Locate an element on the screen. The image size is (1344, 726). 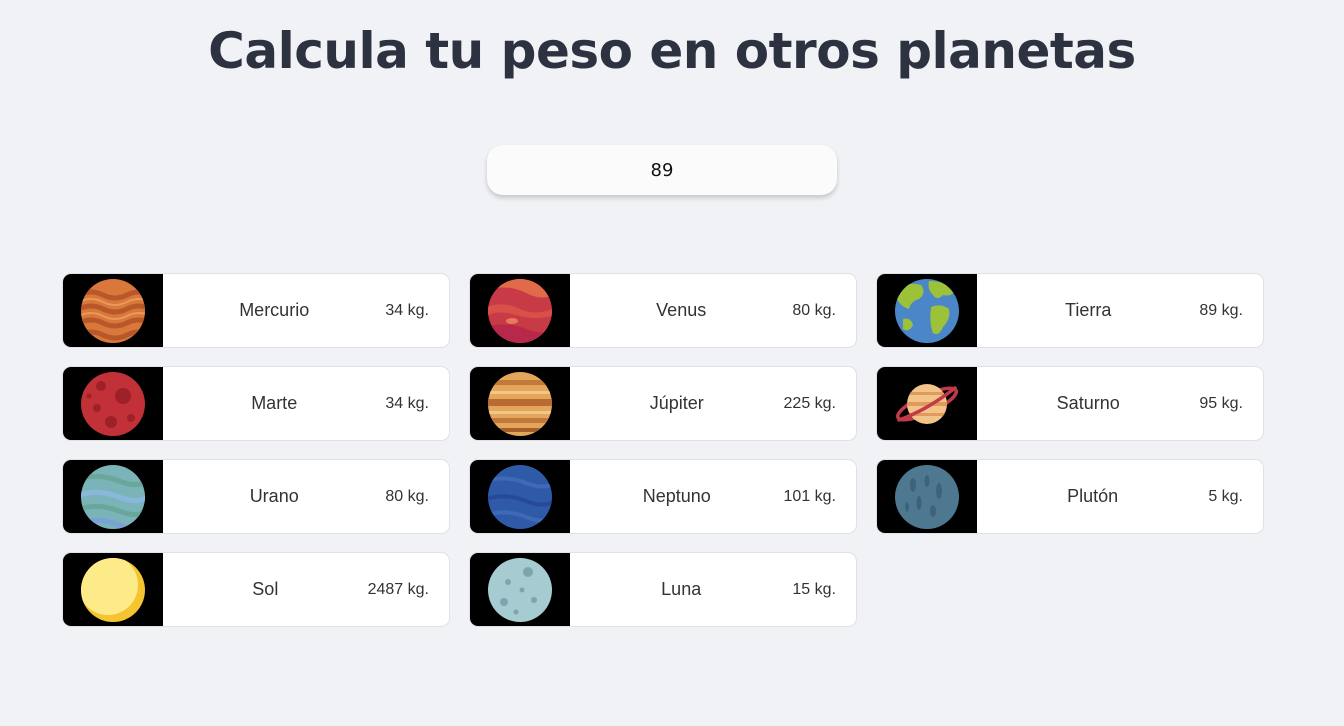
planet-card-neptuno: Neptuno 101 kg. is located at coordinates (663, 496).